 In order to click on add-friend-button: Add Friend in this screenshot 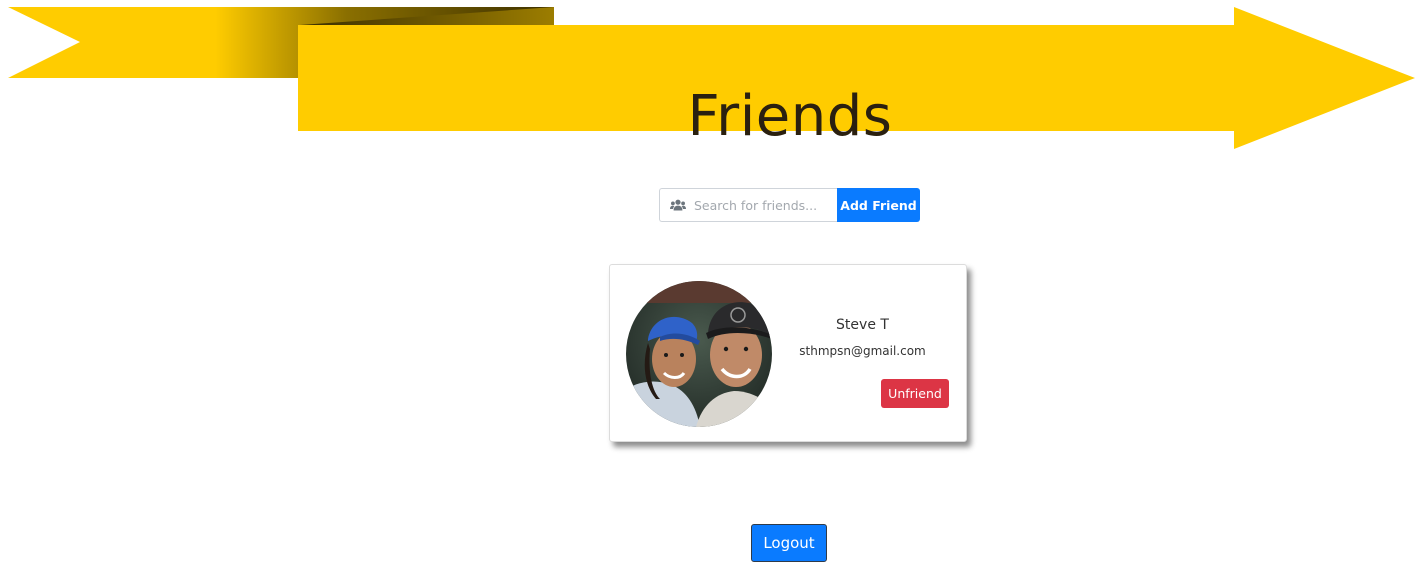, I will do `click(878, 205)`.